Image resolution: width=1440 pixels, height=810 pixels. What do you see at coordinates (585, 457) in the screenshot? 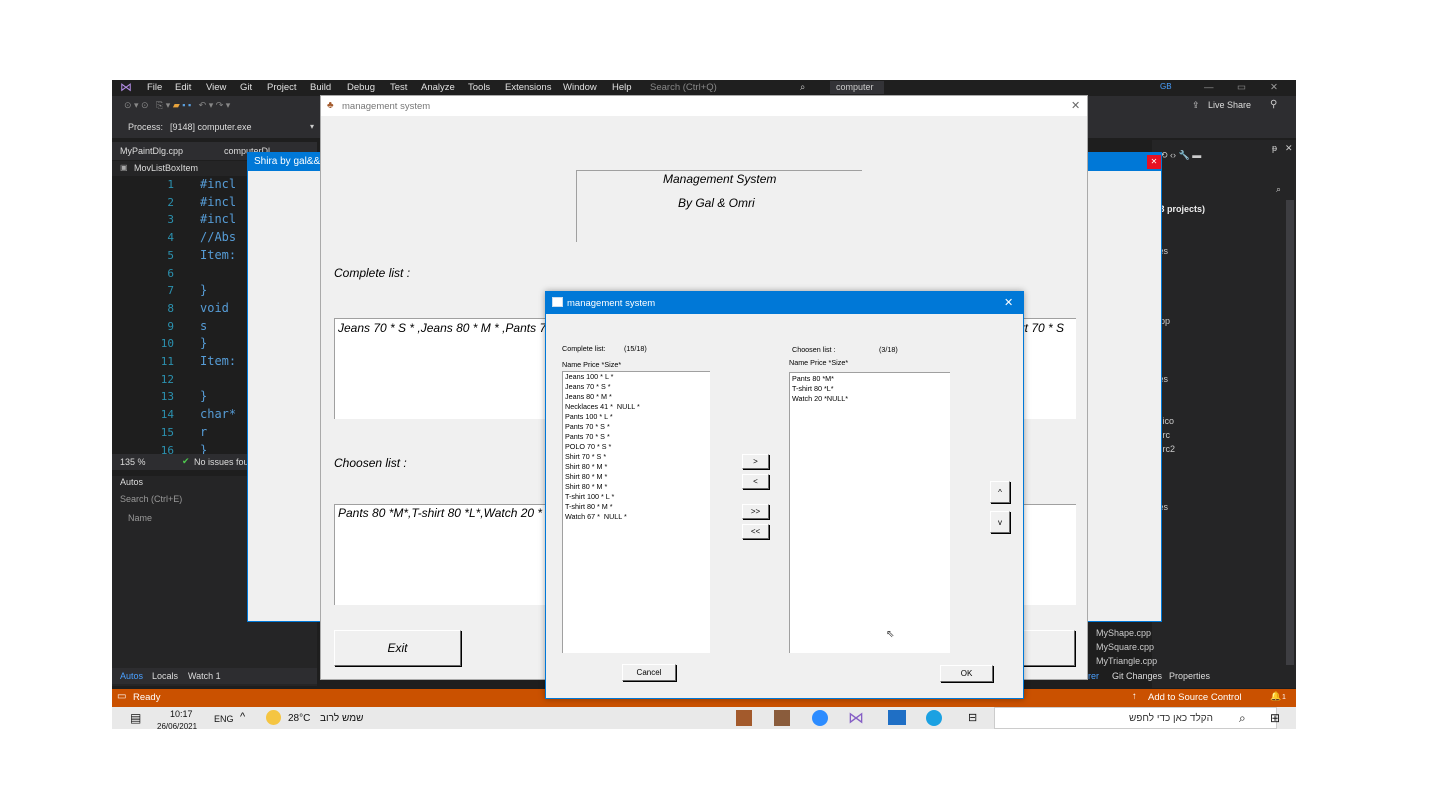
I see `list-item: Shirt 70 * S *` at bounding box center [585, 457].